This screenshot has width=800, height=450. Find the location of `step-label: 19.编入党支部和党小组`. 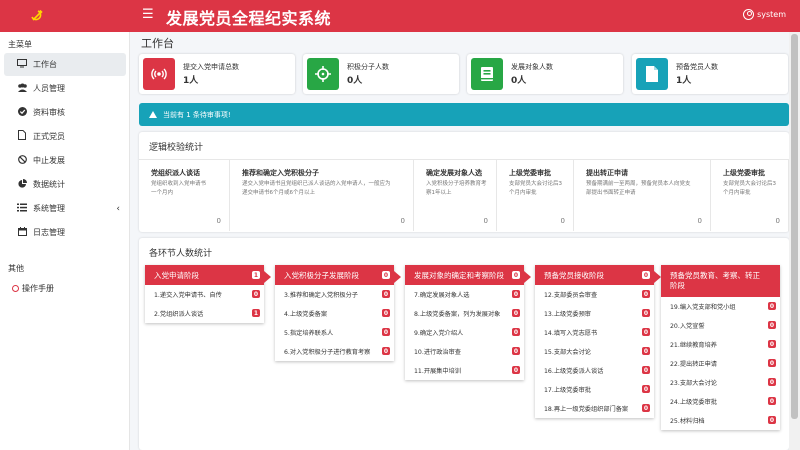

step-label: 19.编入党支部和党小组 is located at coordinates (703, 307).